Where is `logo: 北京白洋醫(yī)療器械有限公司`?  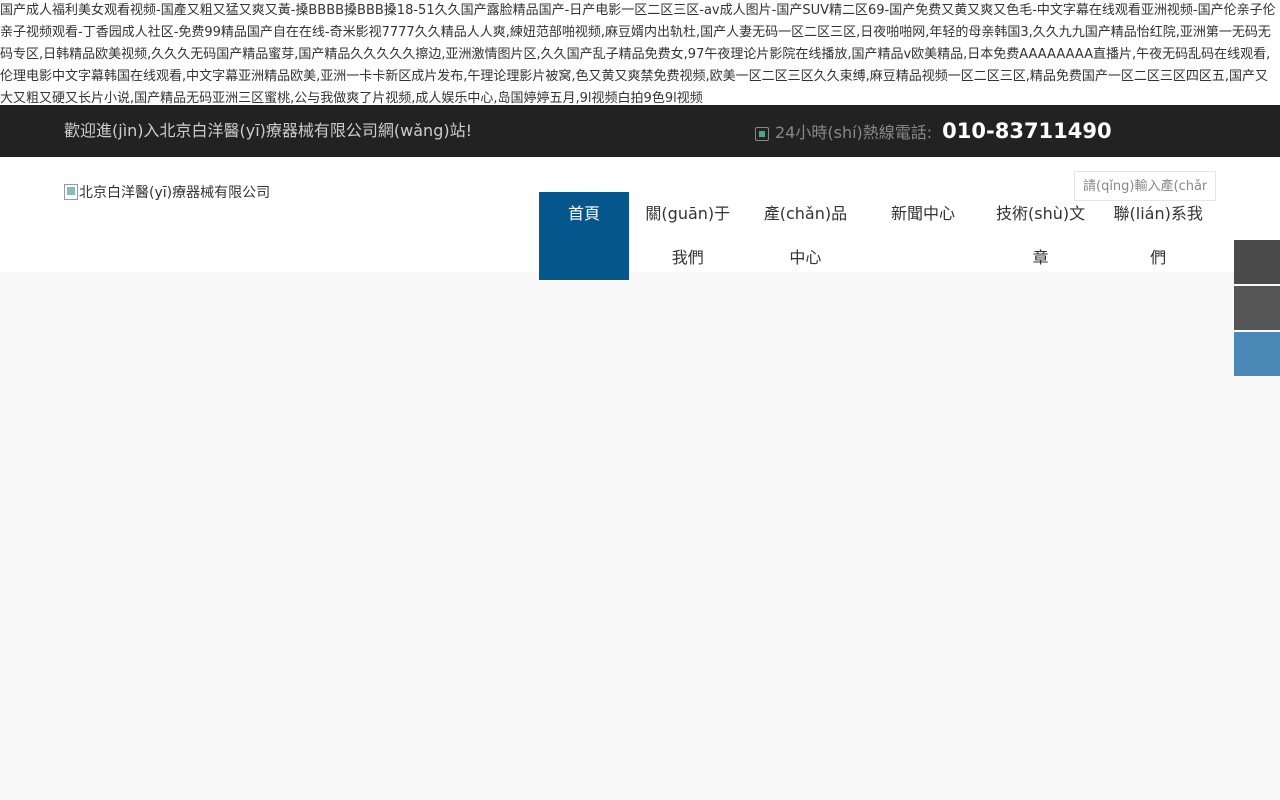 logo: 北京白洋醫(yī)療器械有限公司 is located at coordinates (167, 192).